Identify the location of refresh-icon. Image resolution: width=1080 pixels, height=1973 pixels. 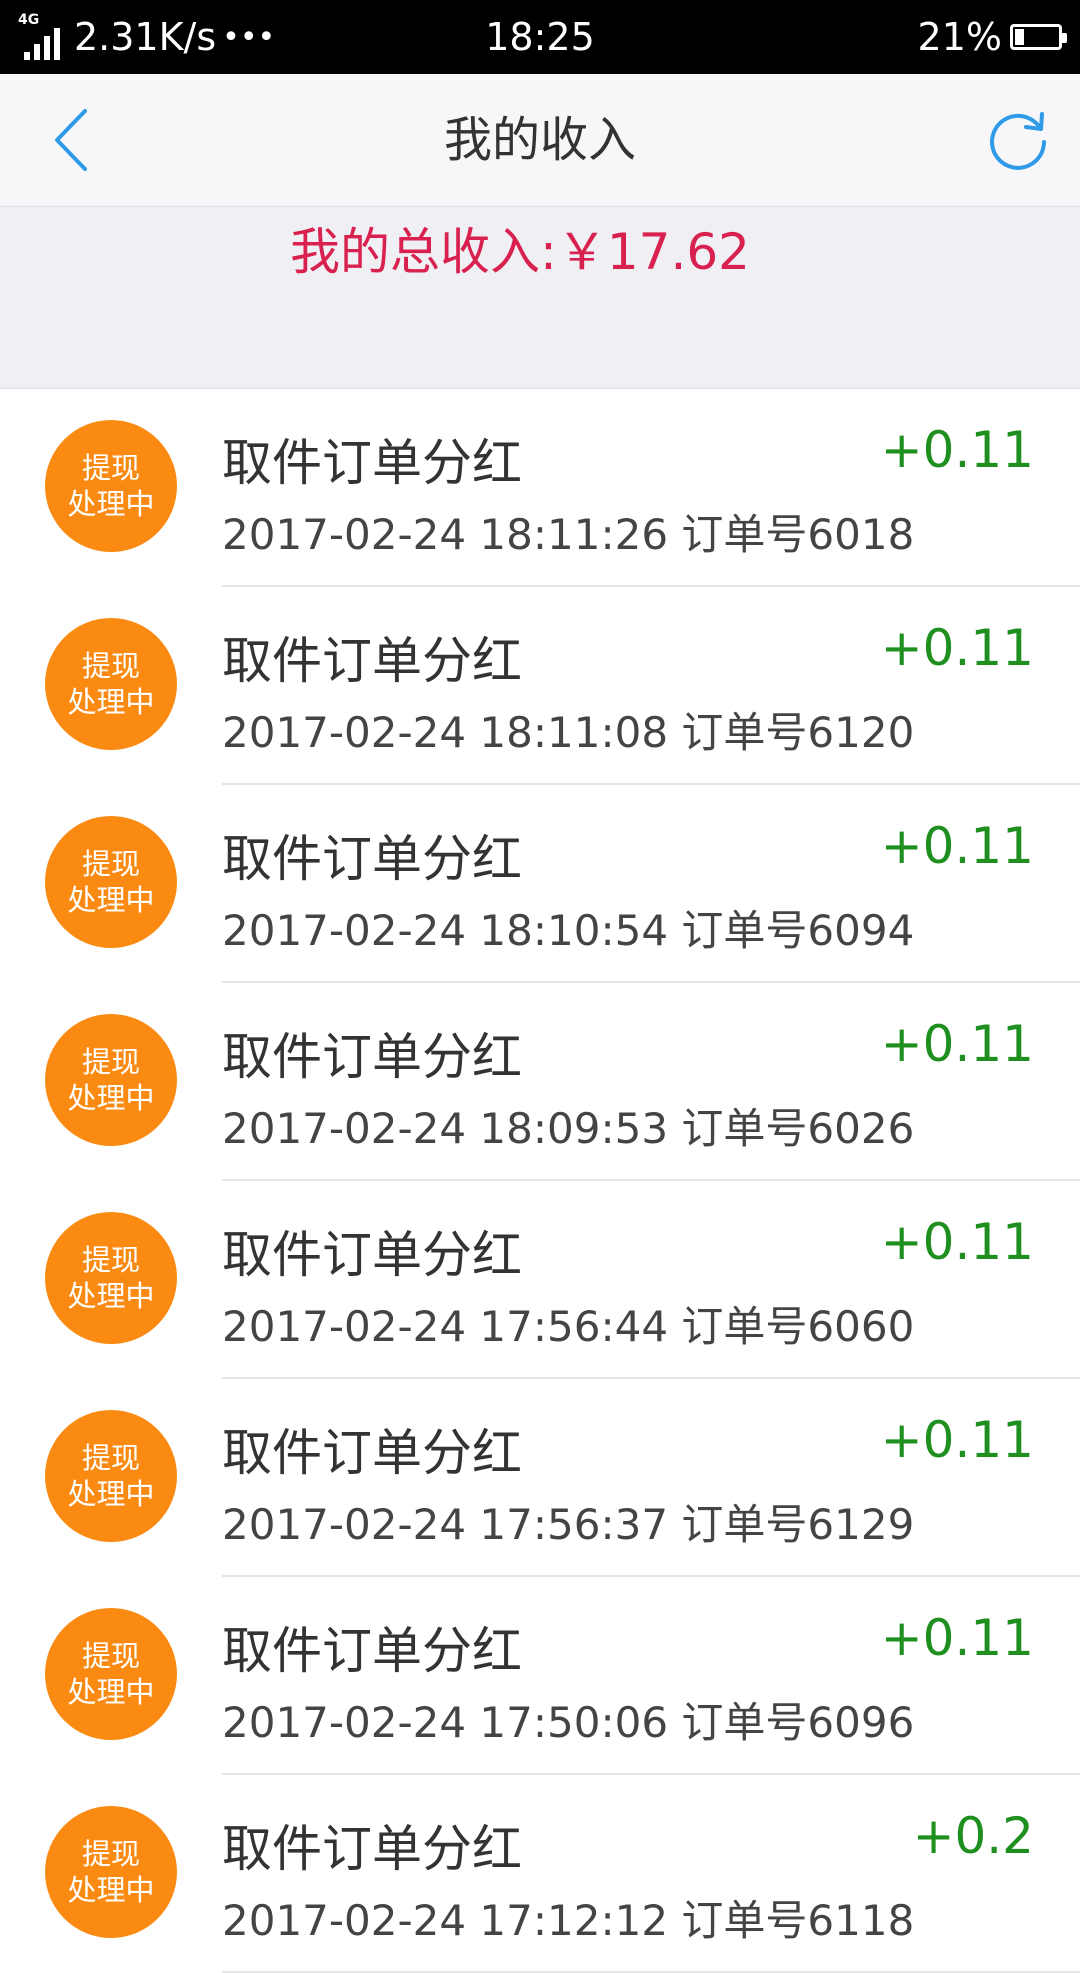
(1018, 141).